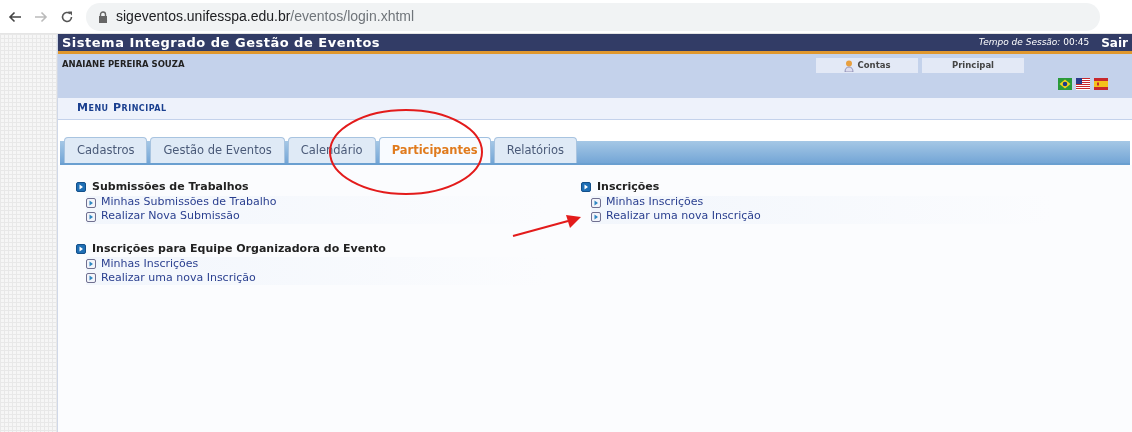 This screenshot has width=1132, height=432. What do you see at coordinates (15, 16) in the screenshot?
I see `back-icon` at bounding box center [15, 16].